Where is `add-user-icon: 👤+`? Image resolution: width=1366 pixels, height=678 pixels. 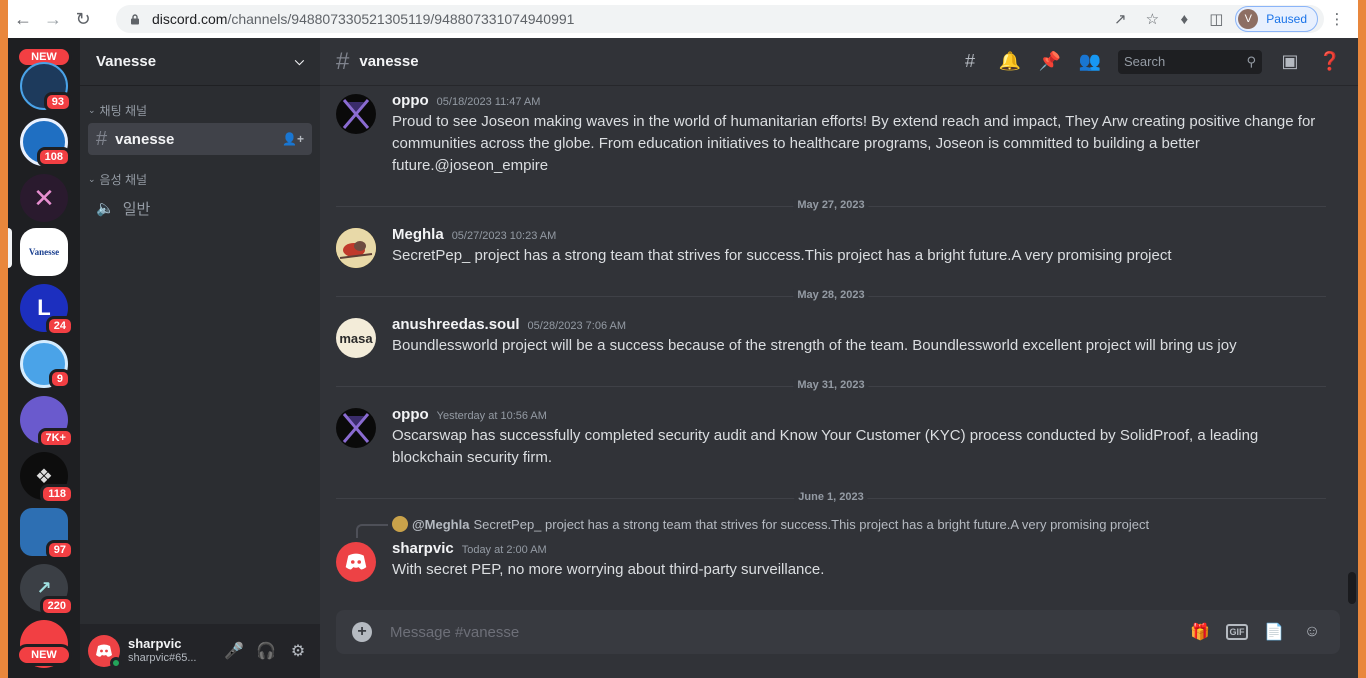 add-user-icon: 👤+ is located at coordinates (293, 139).